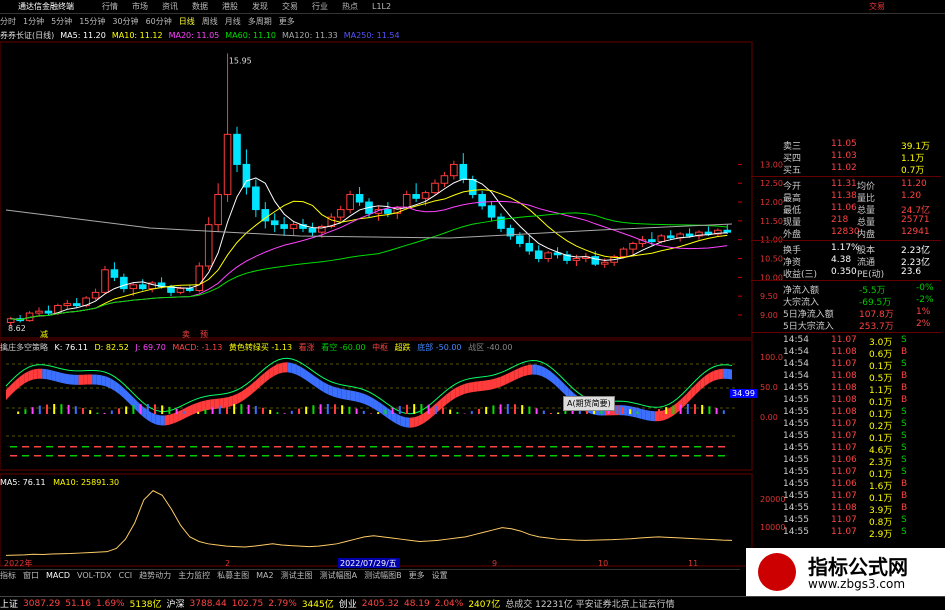 The height and width of the screenshot is (610, 945). Describe the element at coordinates (383, 575) in the screenshot. I see `indicator-tab: 测试幅图B` at that location.